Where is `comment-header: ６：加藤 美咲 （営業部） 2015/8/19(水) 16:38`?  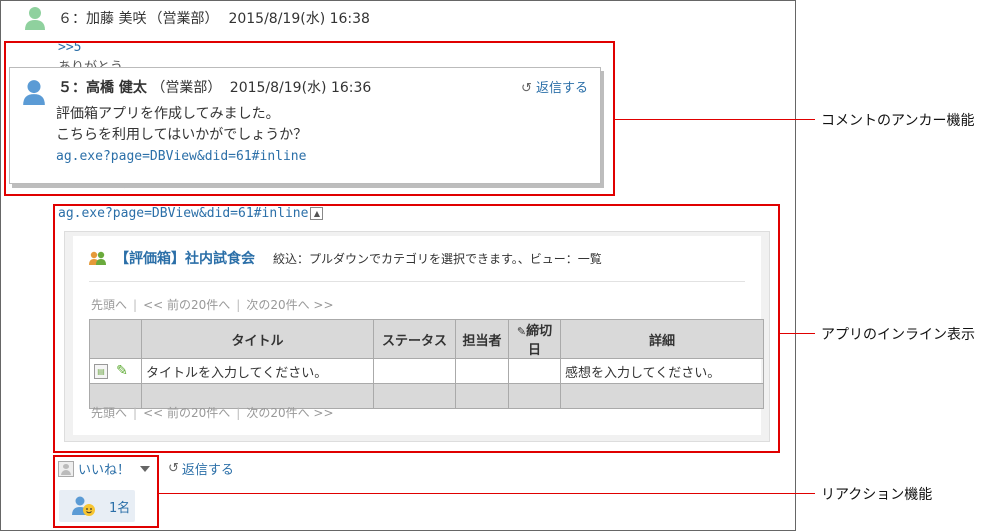
comment-header: ６：加藤 美咲 （営業部） 2015/8/19(水) 16:38 is located at coordinates (197, 18).